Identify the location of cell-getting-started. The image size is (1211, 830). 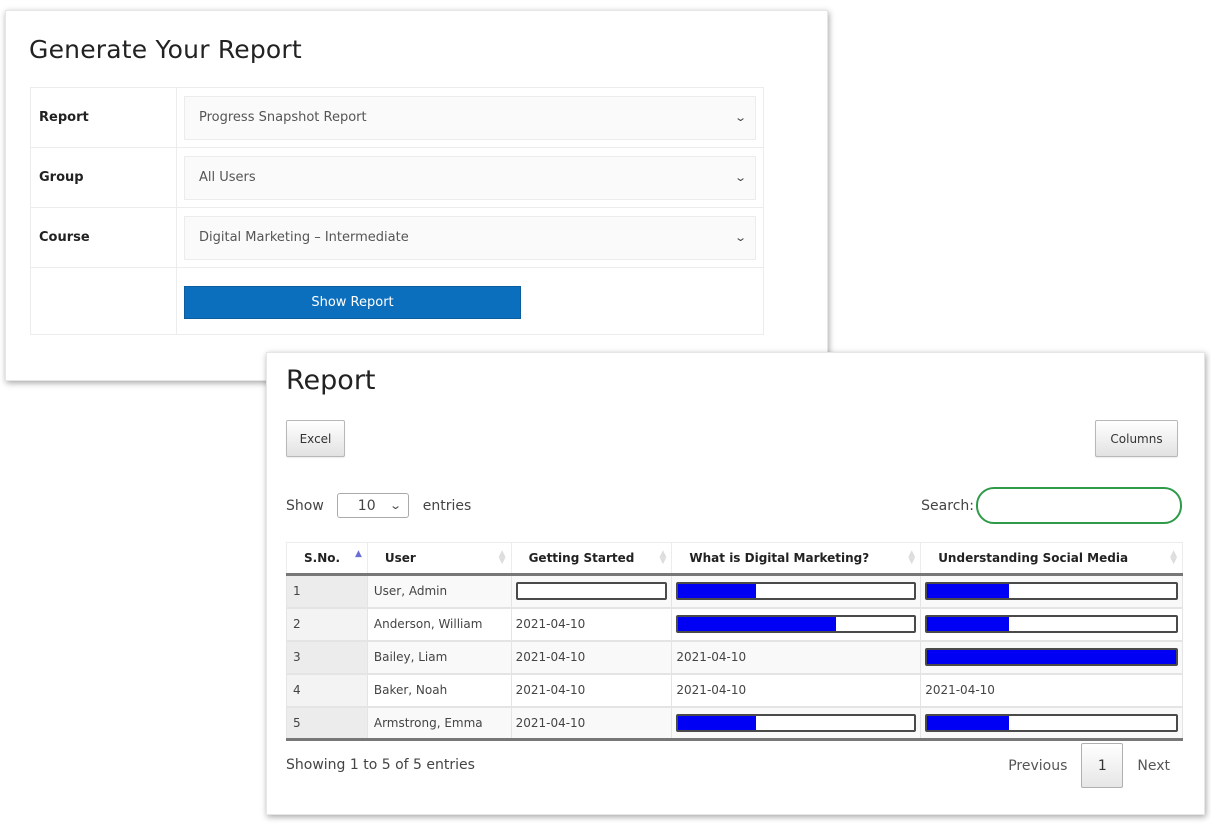
(591, 590).